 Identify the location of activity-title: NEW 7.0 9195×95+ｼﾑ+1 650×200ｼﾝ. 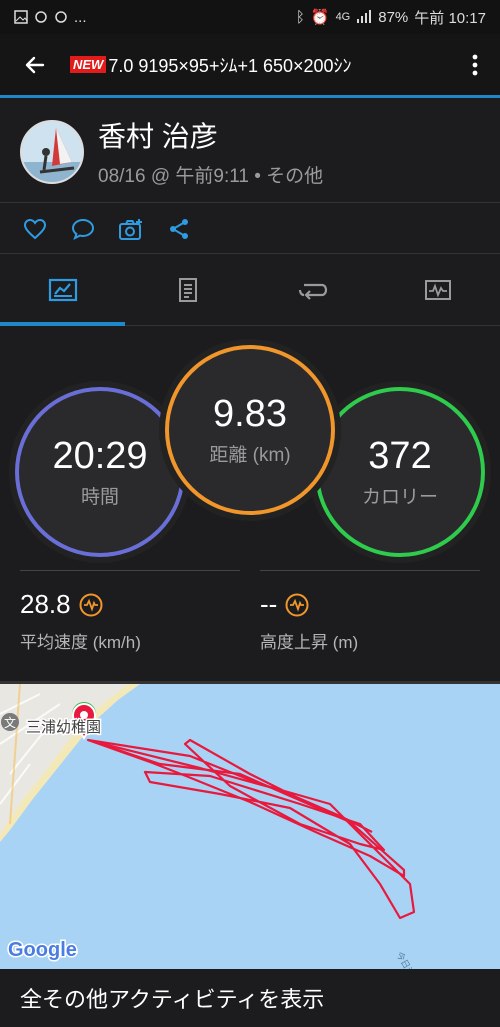
(260, 65).